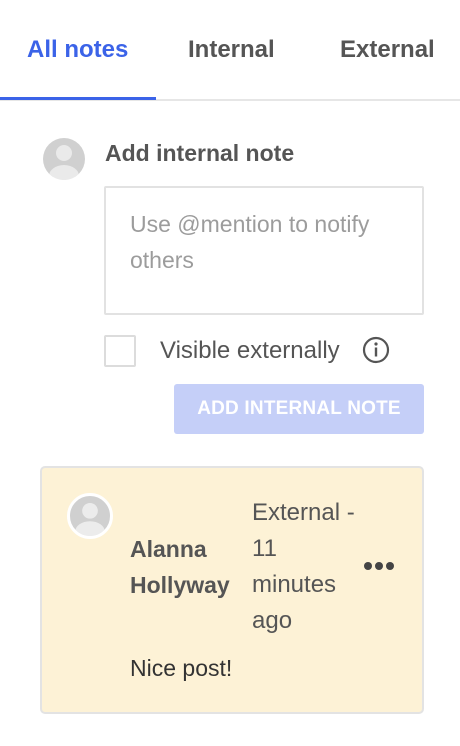 Image resolution: width=460 pixels, height=746 pixels. I want to click on tab-all-notes: All notes, so click(77, 50).